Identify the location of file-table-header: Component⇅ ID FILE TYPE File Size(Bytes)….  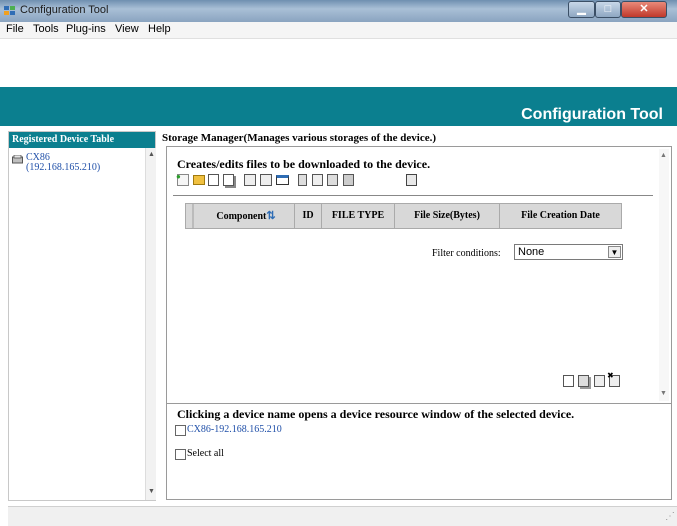
(403, 216).